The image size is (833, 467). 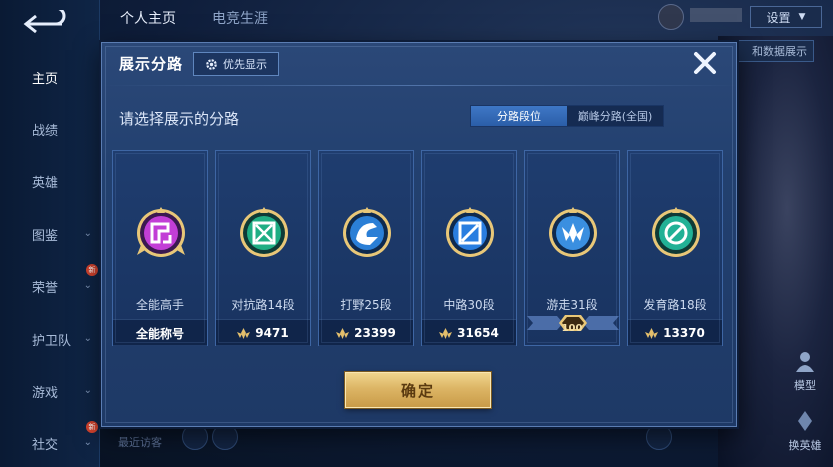 I want to click on nav-item-home: 主页, so click(x=50, y=77).